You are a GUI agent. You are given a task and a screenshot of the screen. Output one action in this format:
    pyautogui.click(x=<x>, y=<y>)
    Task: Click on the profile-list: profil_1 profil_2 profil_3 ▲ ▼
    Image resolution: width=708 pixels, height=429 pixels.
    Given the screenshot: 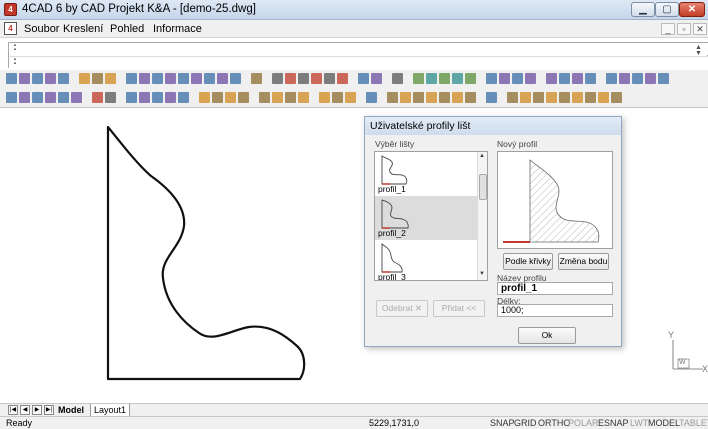 What is the action you would take?
    pyautogui.click(x=431, y=216)
    